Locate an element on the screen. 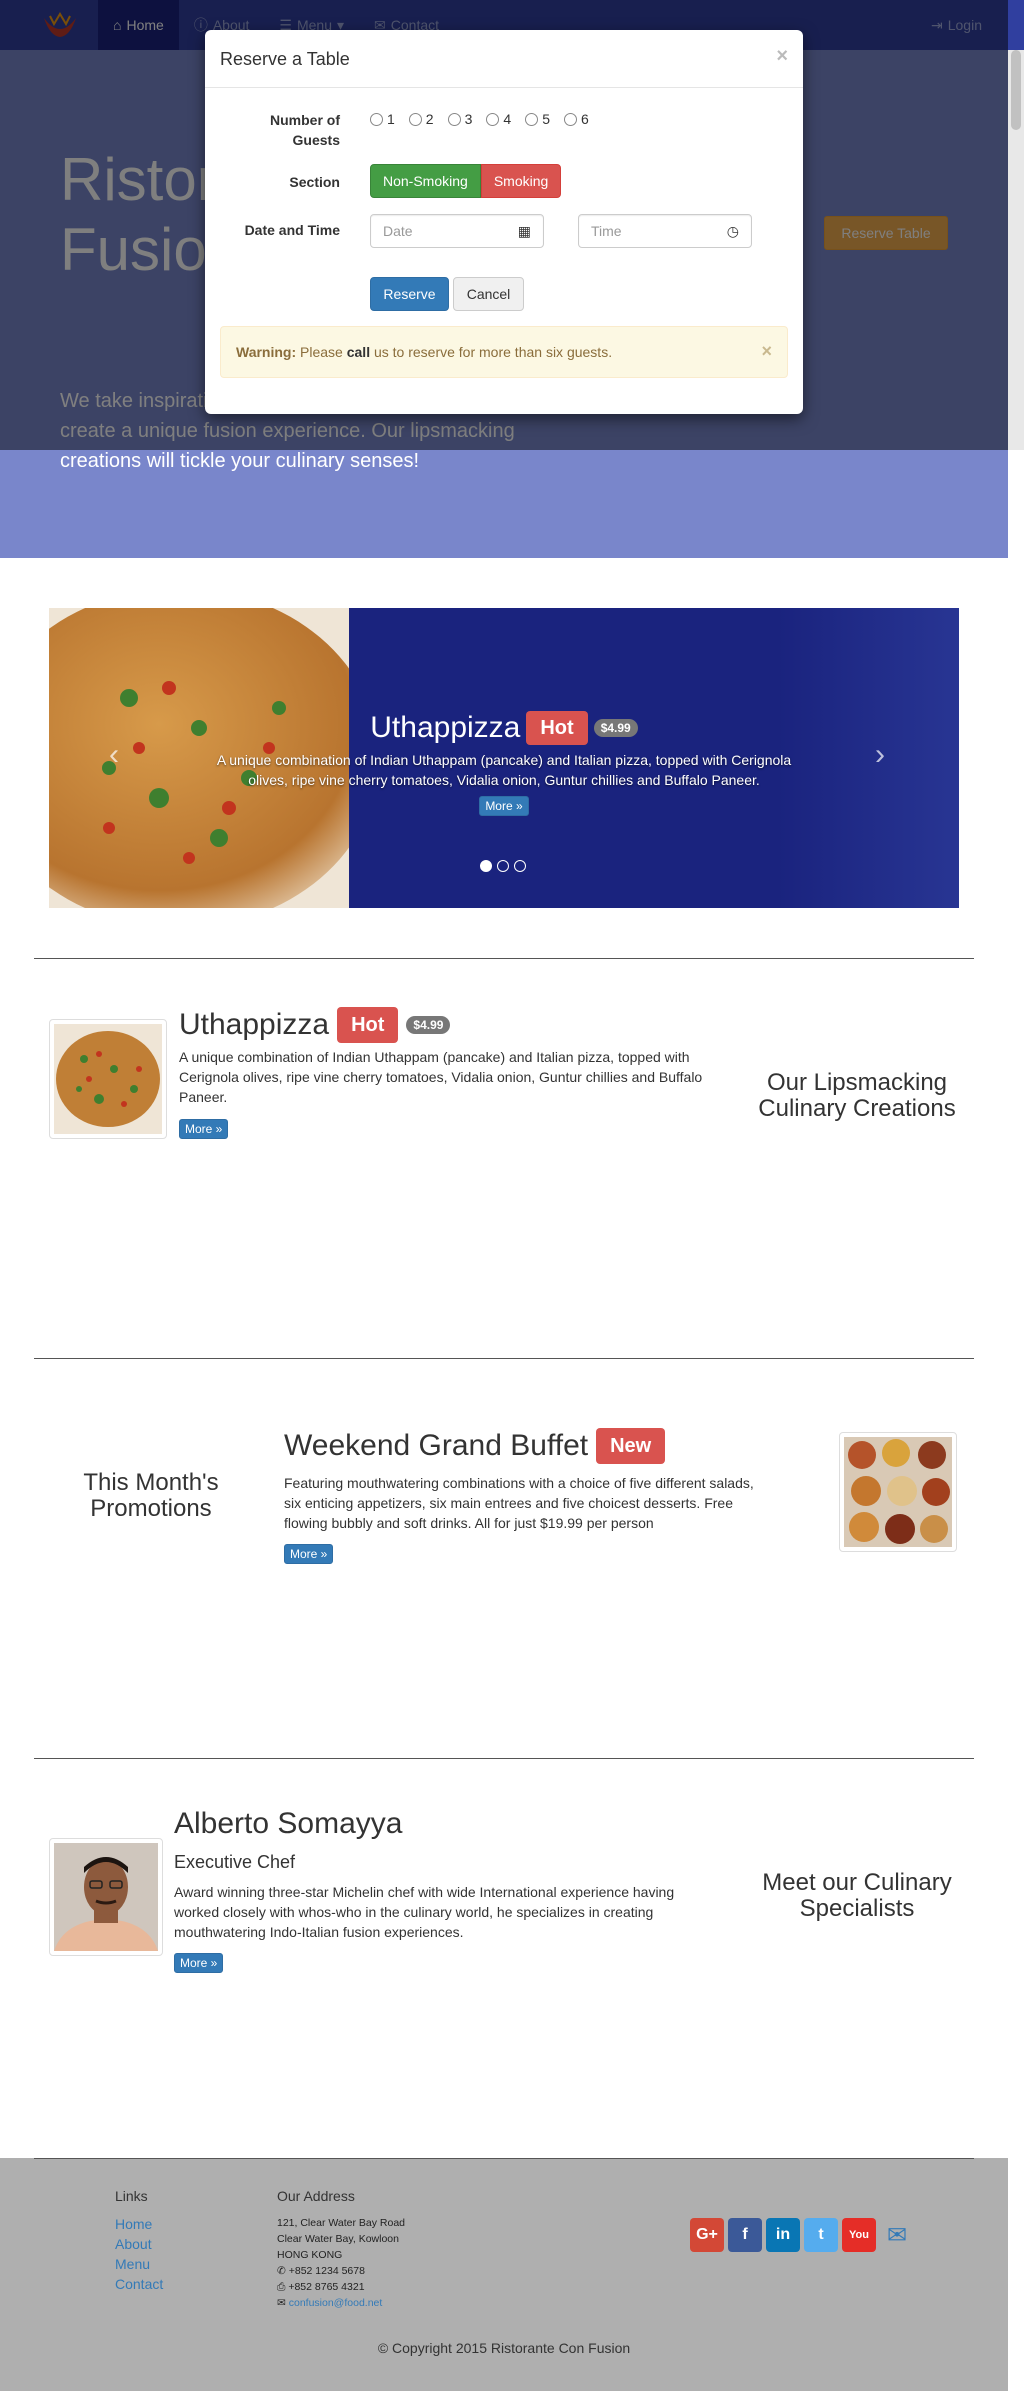  new-label: New is located at coordinates (631, 1446).